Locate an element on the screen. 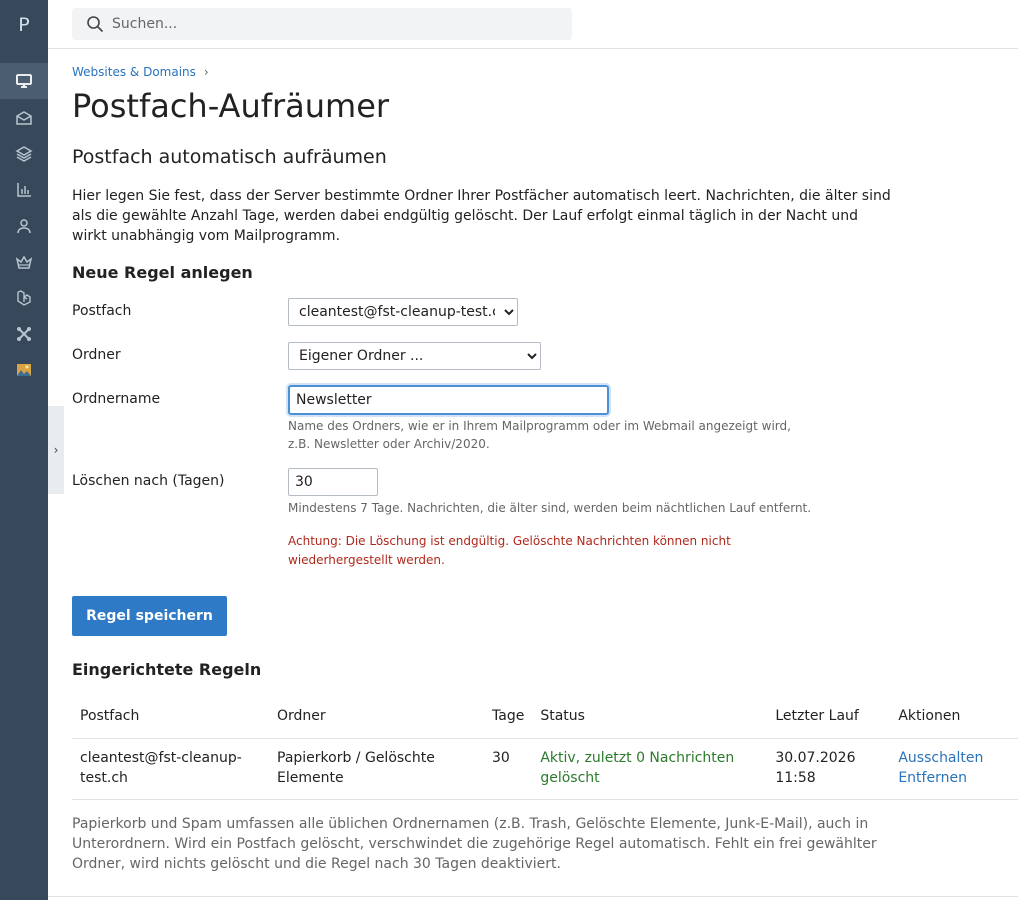 The height and width of the screenshot is (900, 1018). days-field is located at coordinates (333, 482).